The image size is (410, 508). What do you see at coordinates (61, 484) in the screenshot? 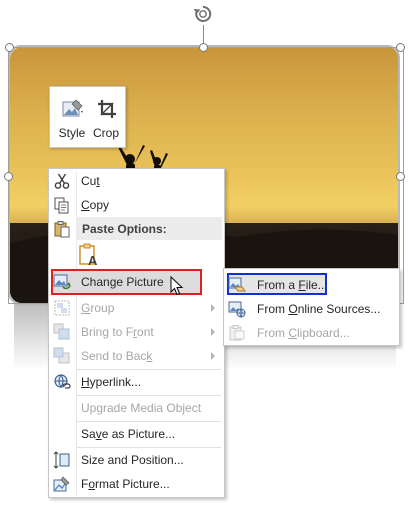
I see `format-picture-icon` at bounding box center [61, 484].